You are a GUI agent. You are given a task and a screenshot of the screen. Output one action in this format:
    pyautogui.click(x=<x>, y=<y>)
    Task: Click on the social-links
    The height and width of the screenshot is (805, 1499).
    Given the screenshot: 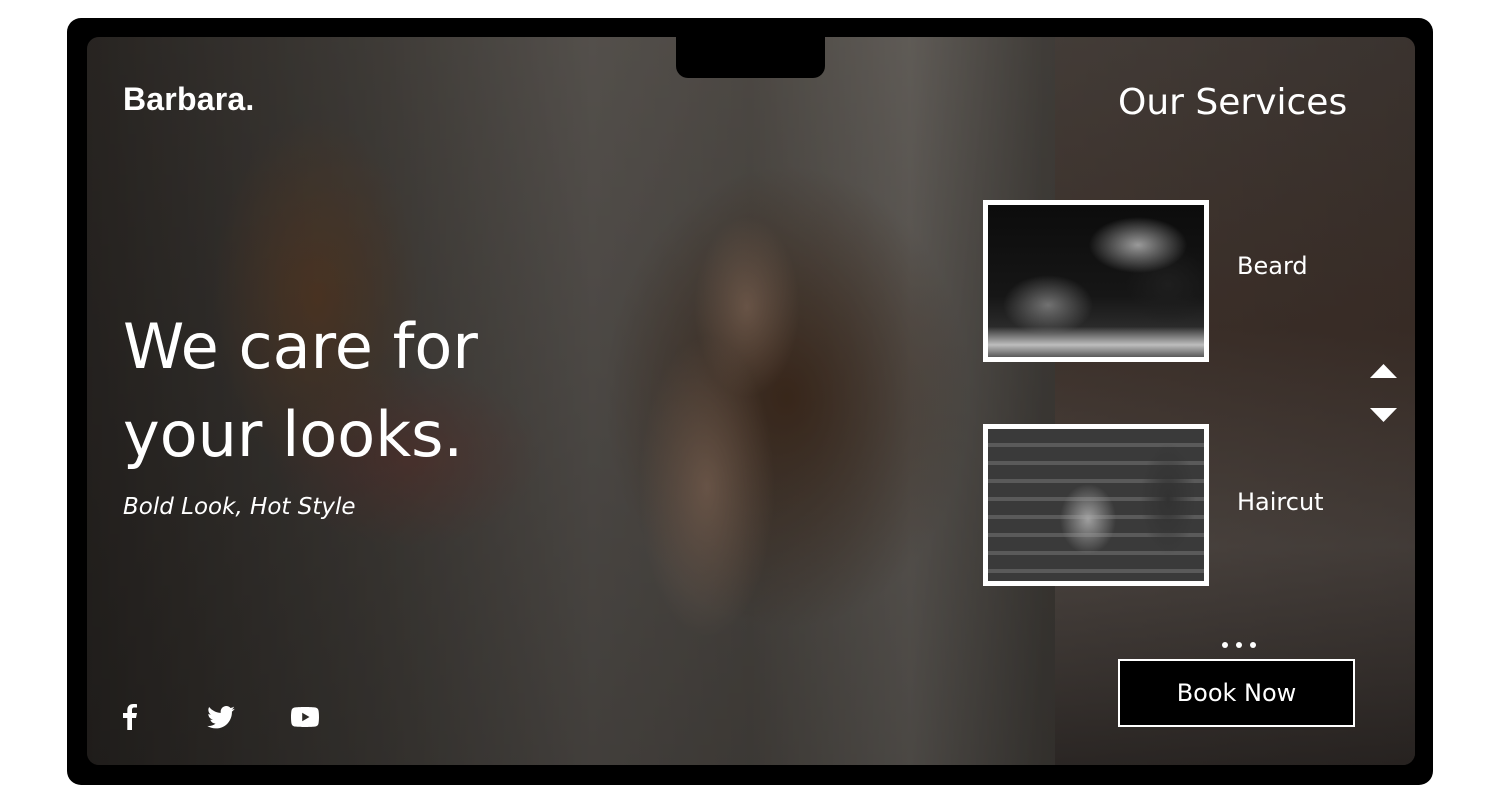 What is the action you would take?
    pyautogui.click(x=249, y=717)
    